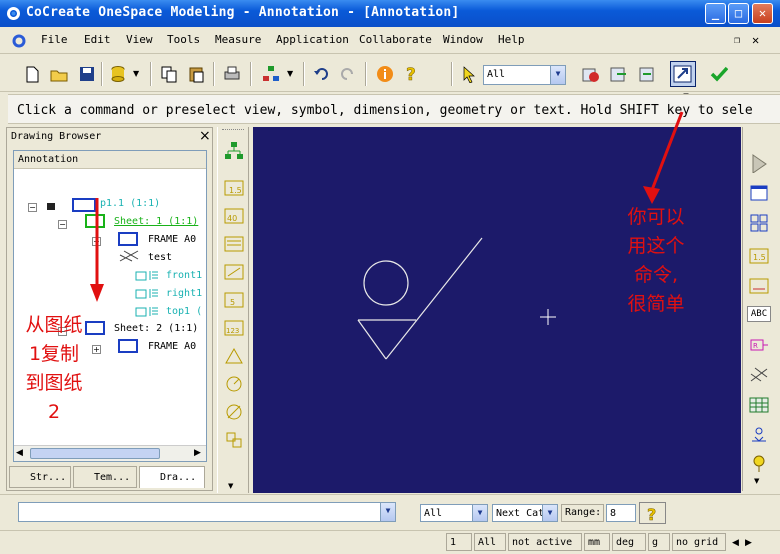  I want to click on expander-sheet1: −, so click(62, 224).